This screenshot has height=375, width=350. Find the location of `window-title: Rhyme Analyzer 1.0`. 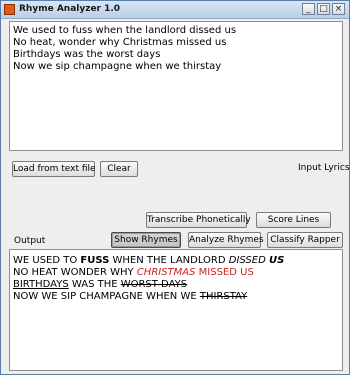

window-title: Rhyme Analyzer 1.0 is located at coordinates (70, 9).